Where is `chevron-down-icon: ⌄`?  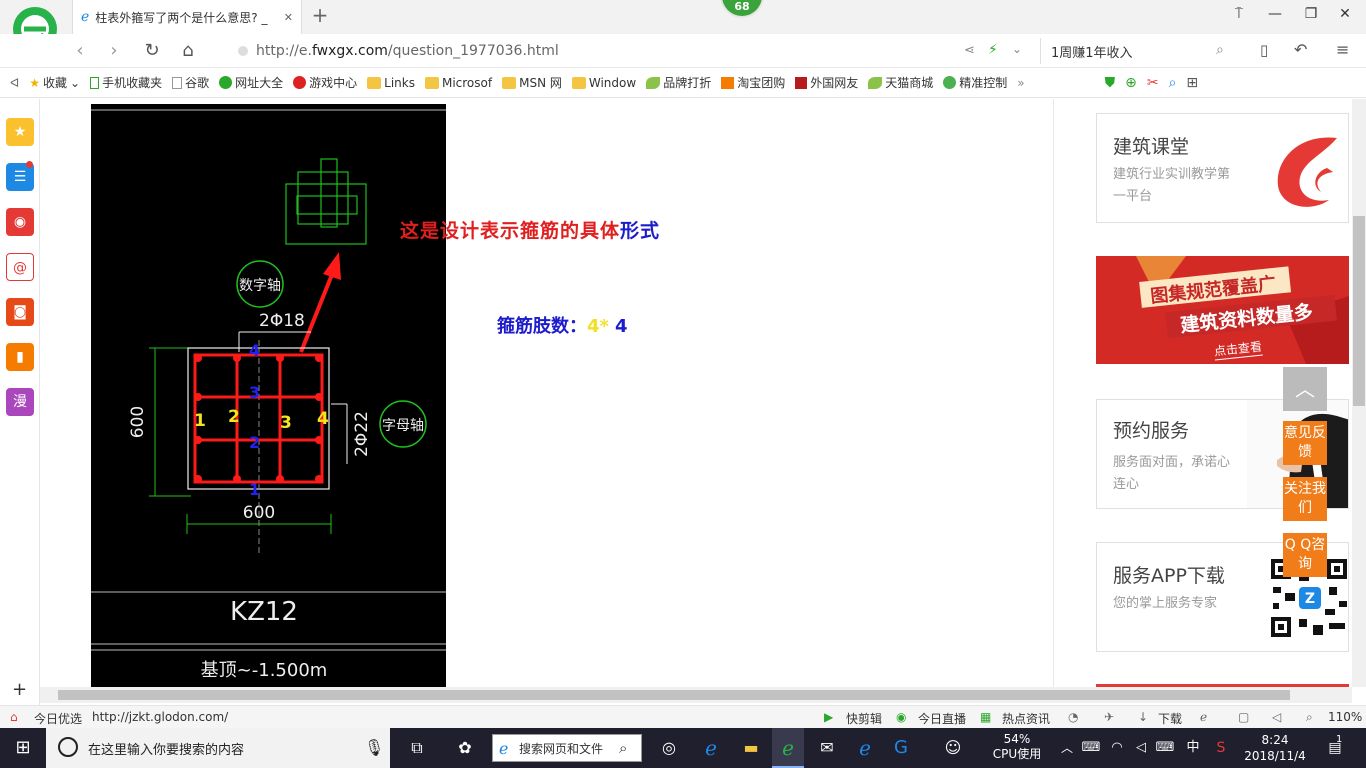 chevron-down-icon: ⌄ is located at coordinates (1017, 49).